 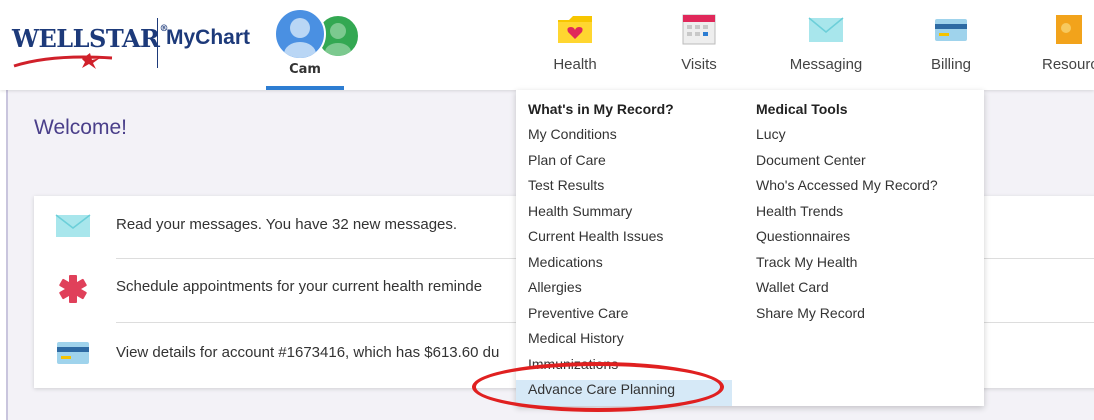 What do you see at coordinates (300, 38) in the screenshot?
I see `person-icon` at bounding box center [300, 38].